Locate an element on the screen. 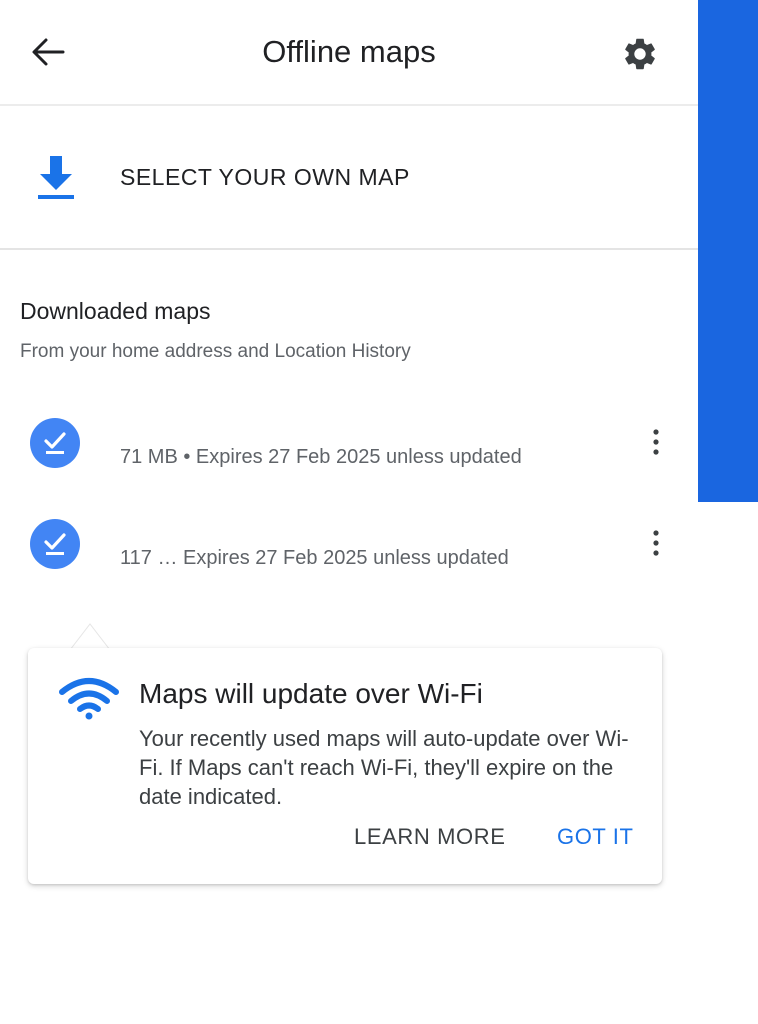 The height and width of the screenshot is (1024, 758). select-own-map-button: SELECT YOUR OWN MAP is located at coordinates (349, 178).